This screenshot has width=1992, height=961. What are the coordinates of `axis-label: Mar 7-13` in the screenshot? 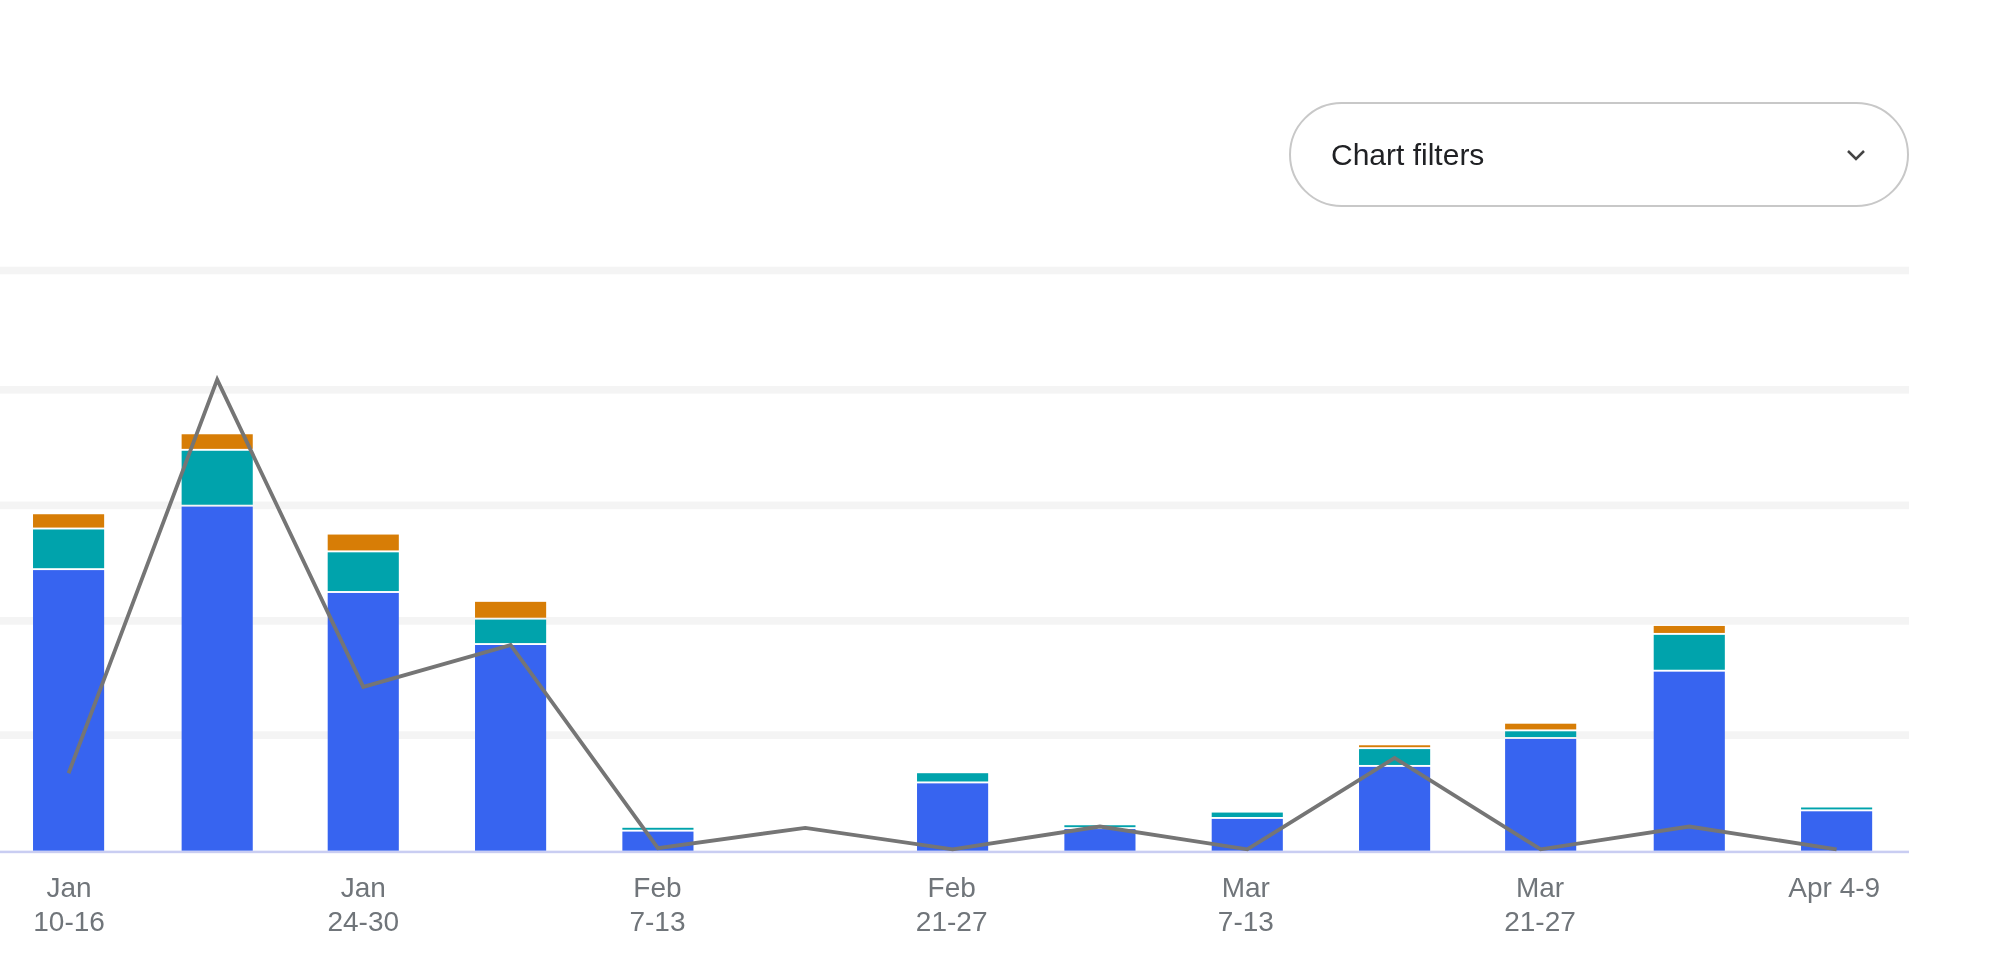 It's located at (1245, 905).